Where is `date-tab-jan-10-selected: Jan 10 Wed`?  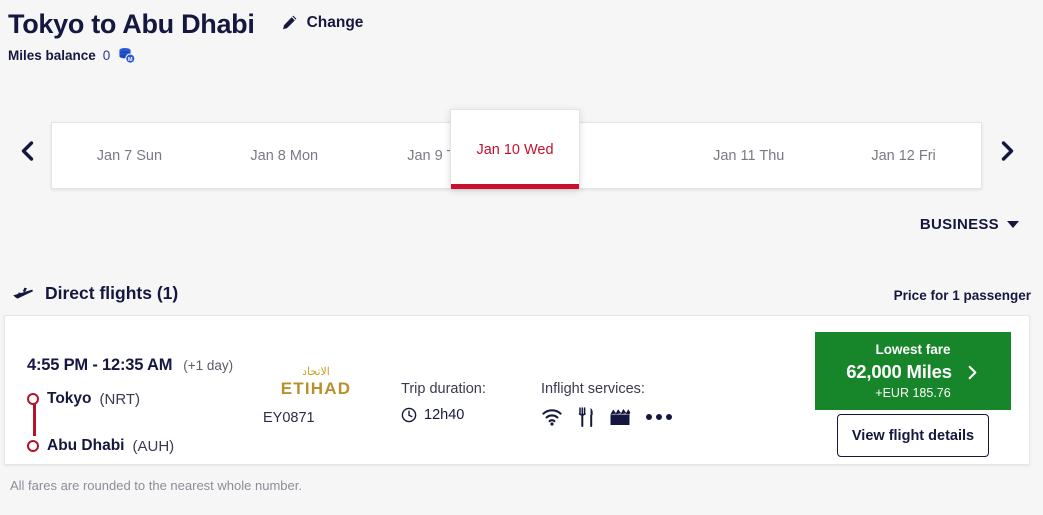
date-tab-jan-10-selected: Jan 10 Wed is located at coordinates (515, 149).